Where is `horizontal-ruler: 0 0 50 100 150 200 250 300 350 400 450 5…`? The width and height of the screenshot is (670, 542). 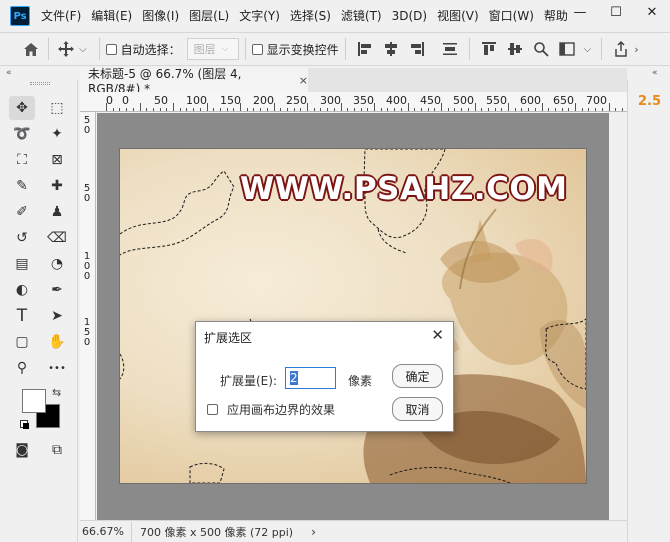 horizontal-ruler: 0 0 50 100 150 200 250 300 350 400 450 5… is located at coordinates (353, 102).